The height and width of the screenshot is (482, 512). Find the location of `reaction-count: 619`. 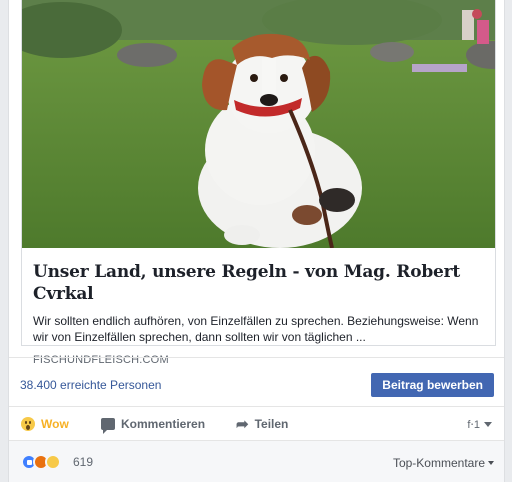

reaction-count: 619 is located at coordinates (83, 462).